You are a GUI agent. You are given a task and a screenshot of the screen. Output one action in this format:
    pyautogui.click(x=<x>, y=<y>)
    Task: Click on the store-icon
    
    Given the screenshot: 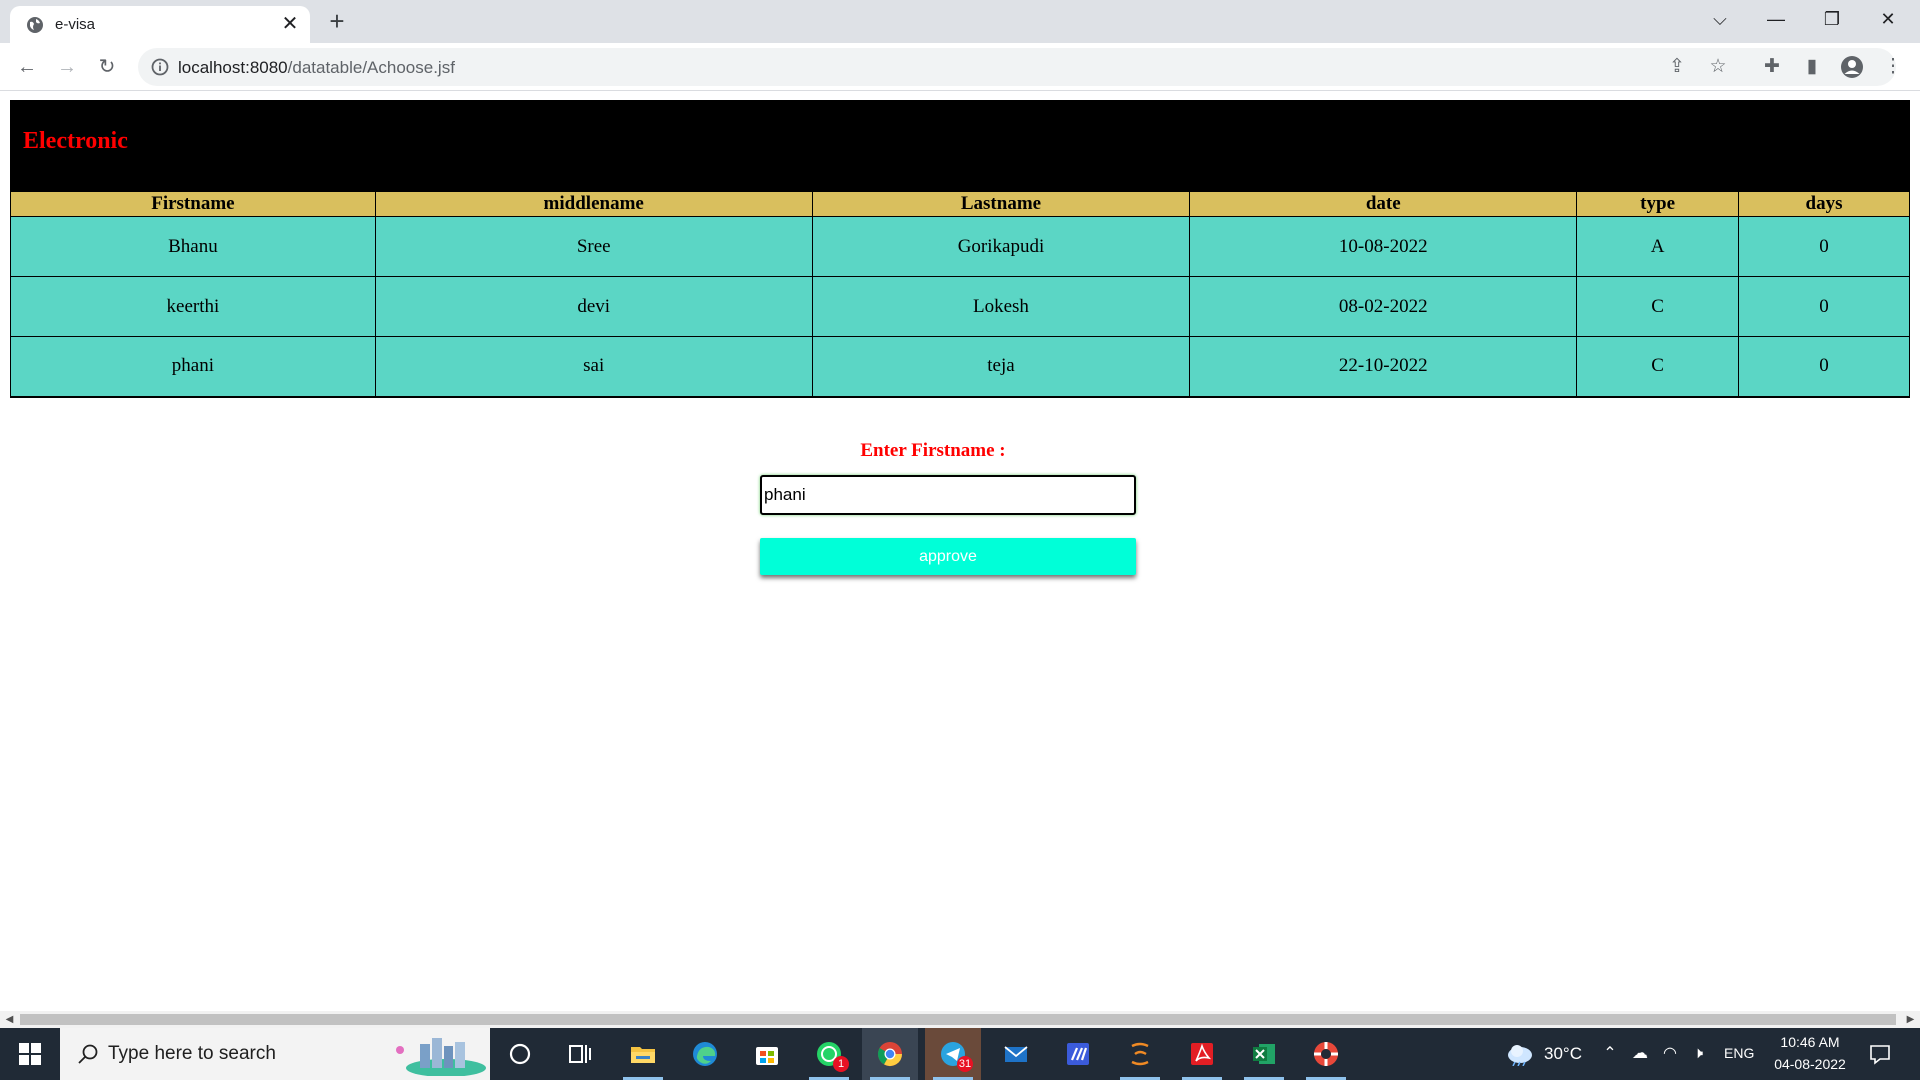 What is the action you would take?
    pyautogui.click(x=767, y=1056)
    